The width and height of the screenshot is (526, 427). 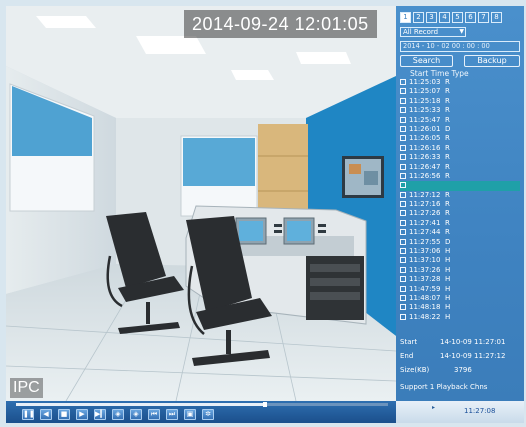 What do you see at coordinates (460, 110) in the screenshot?
I see `record-row: 11:25:33 R` at bounding box center [460, 110].